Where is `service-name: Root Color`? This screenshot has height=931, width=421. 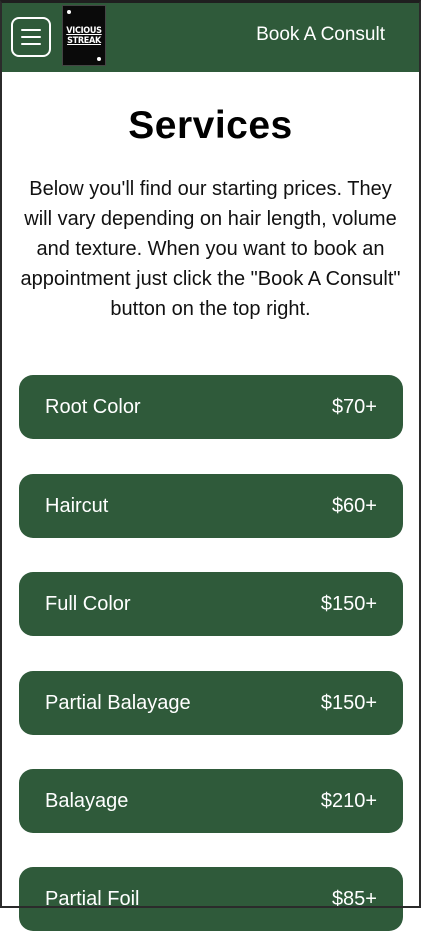
service-name: Root Color is located at coordinates (93, 406).